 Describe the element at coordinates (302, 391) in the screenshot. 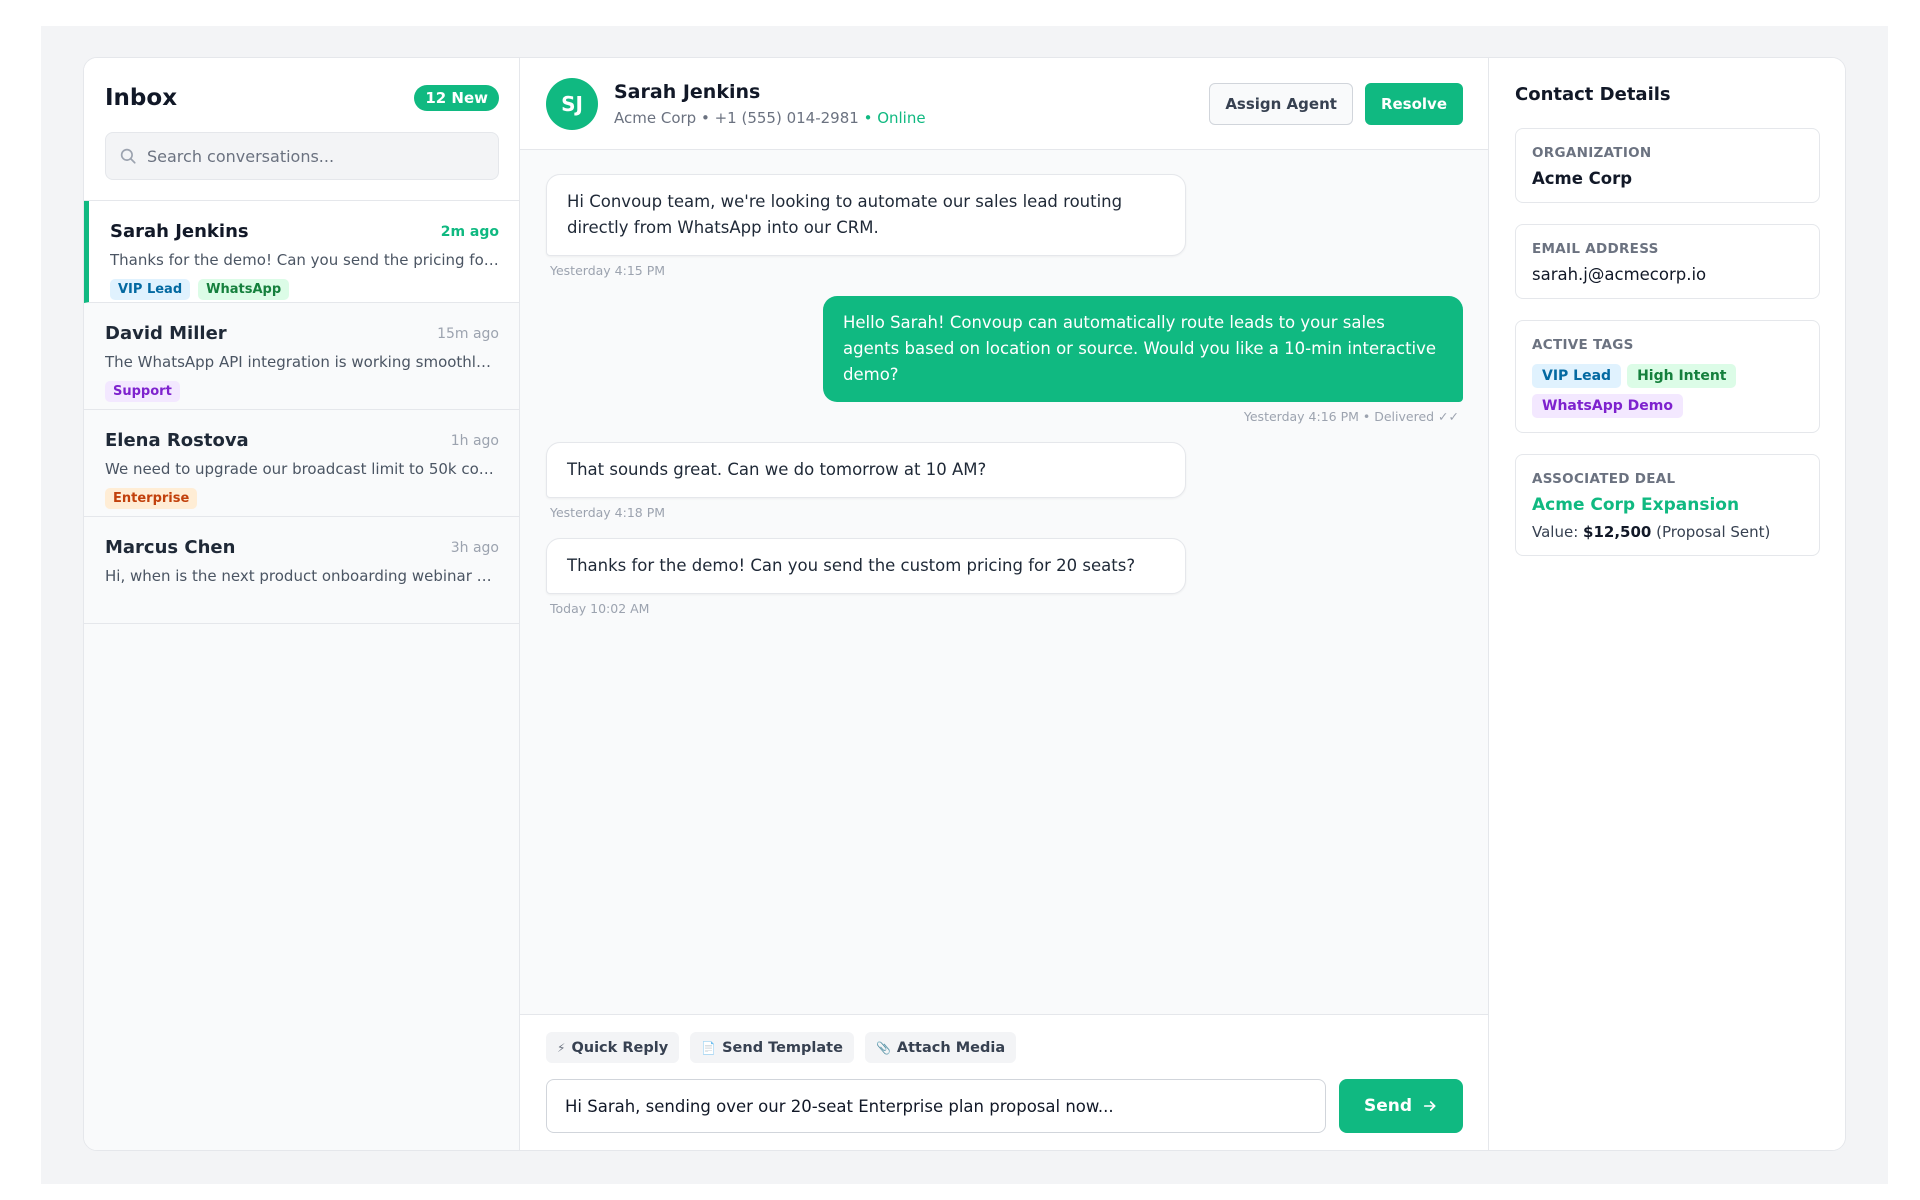

I see `conversation-tags: Support` at that location.